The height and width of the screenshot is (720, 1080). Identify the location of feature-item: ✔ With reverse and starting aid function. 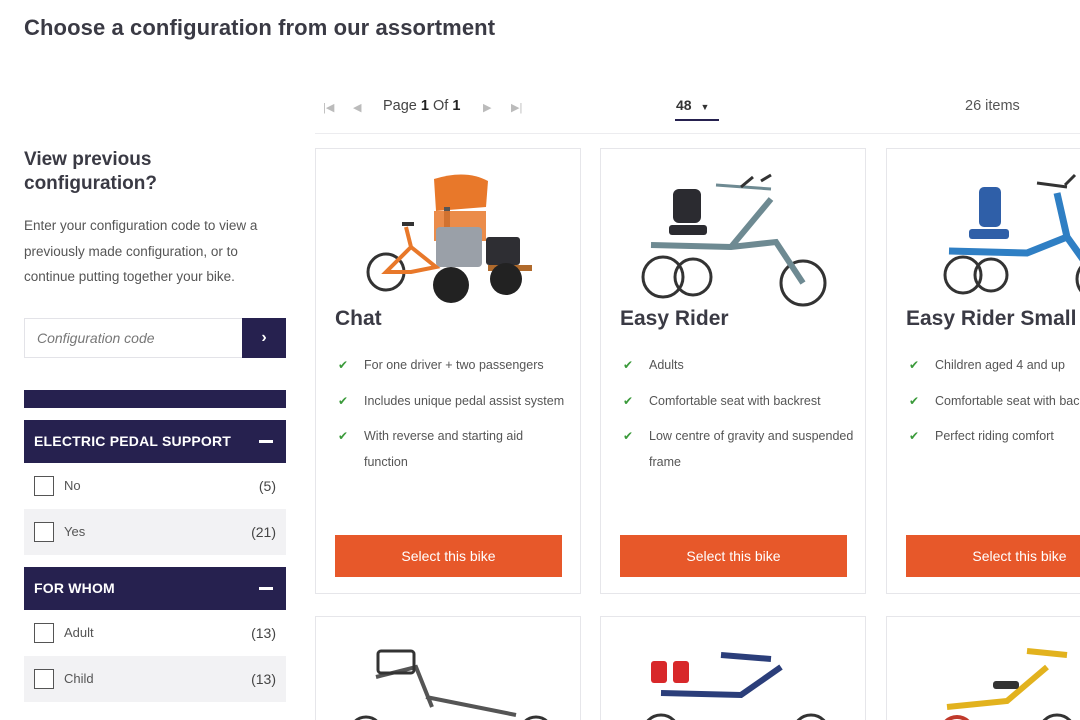
(454, 449).